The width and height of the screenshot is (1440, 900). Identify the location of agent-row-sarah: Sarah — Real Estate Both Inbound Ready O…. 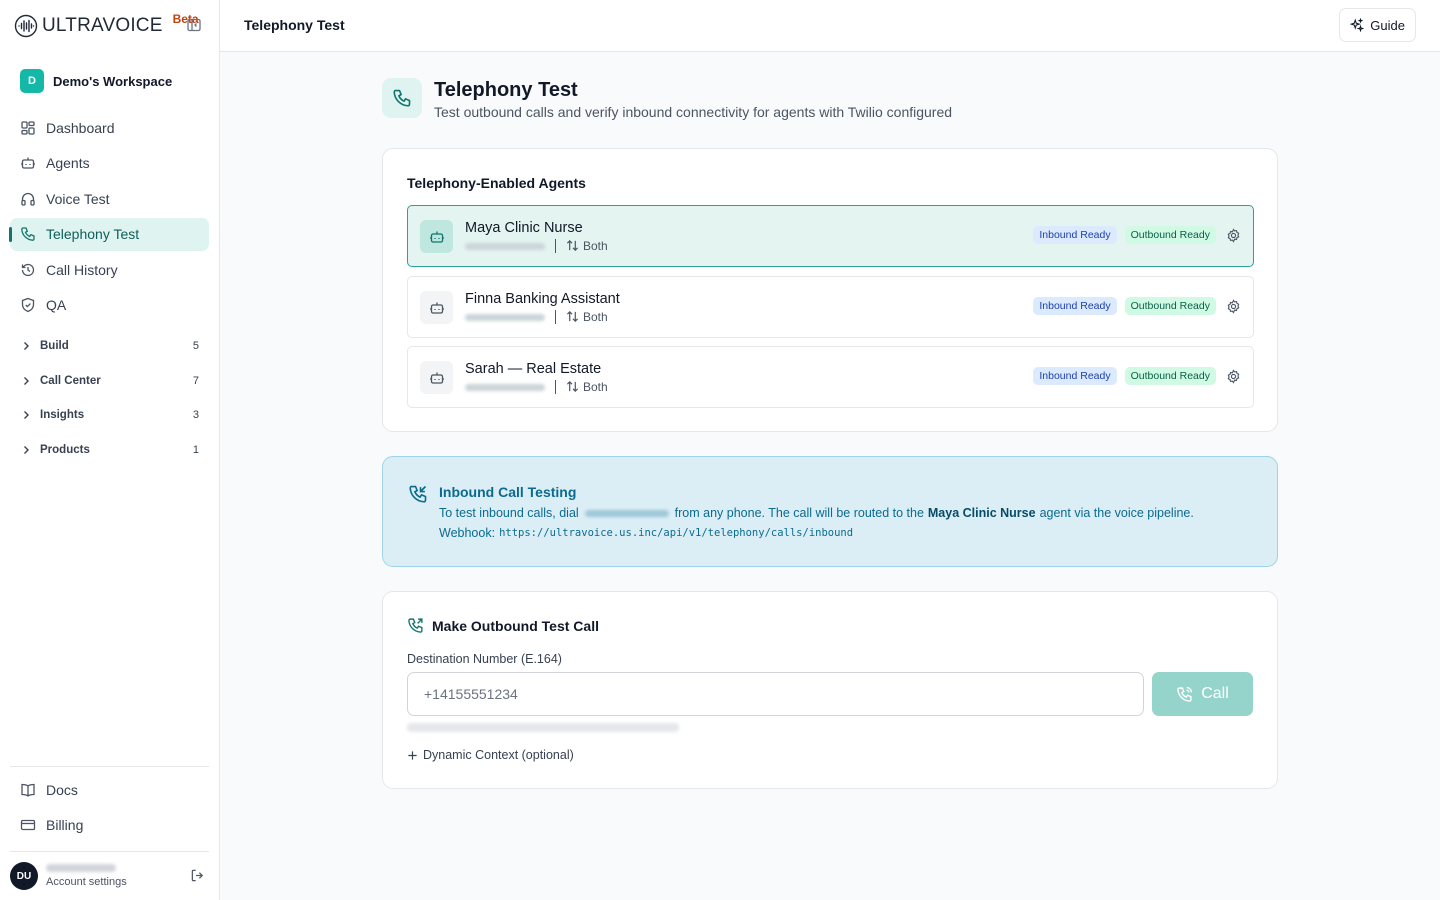
(830, 377).